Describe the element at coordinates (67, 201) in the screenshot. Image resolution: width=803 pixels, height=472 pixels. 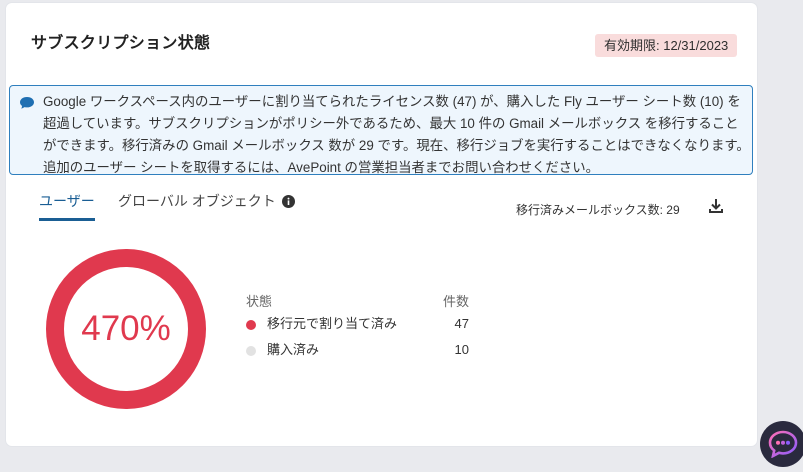
I see `tab-users-label: ユーザー` at that location.